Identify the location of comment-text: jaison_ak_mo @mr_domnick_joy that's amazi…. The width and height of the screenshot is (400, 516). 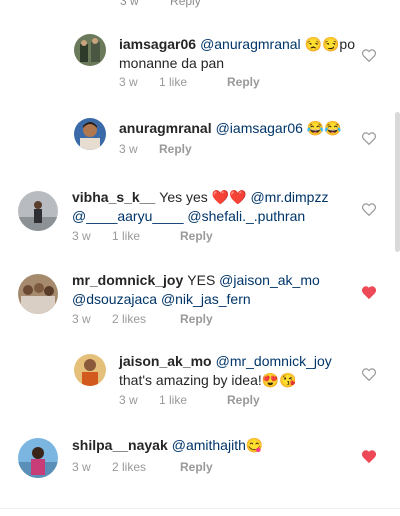
(239, 371).